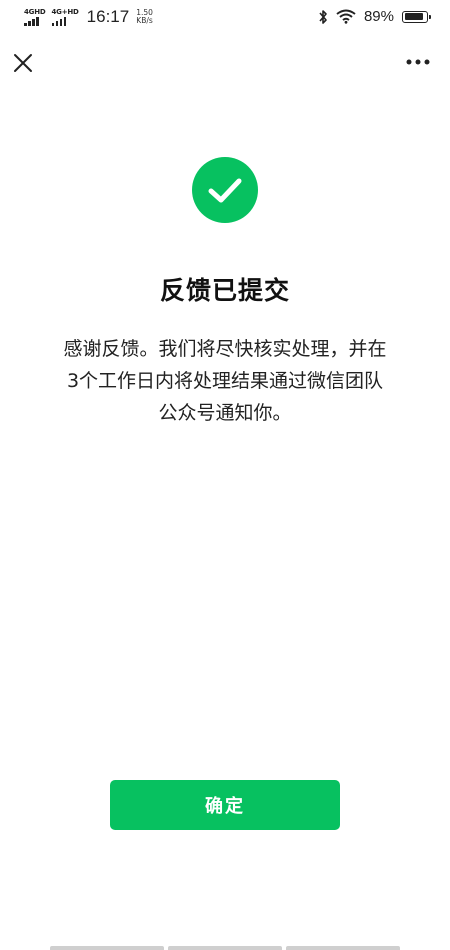 The width and height of the screenshot is (450, 950). What do you see at coordinates (65, 11) in the screenshot?
I see `network-label-2: 4G+HD` at bounding box center [65, 11].